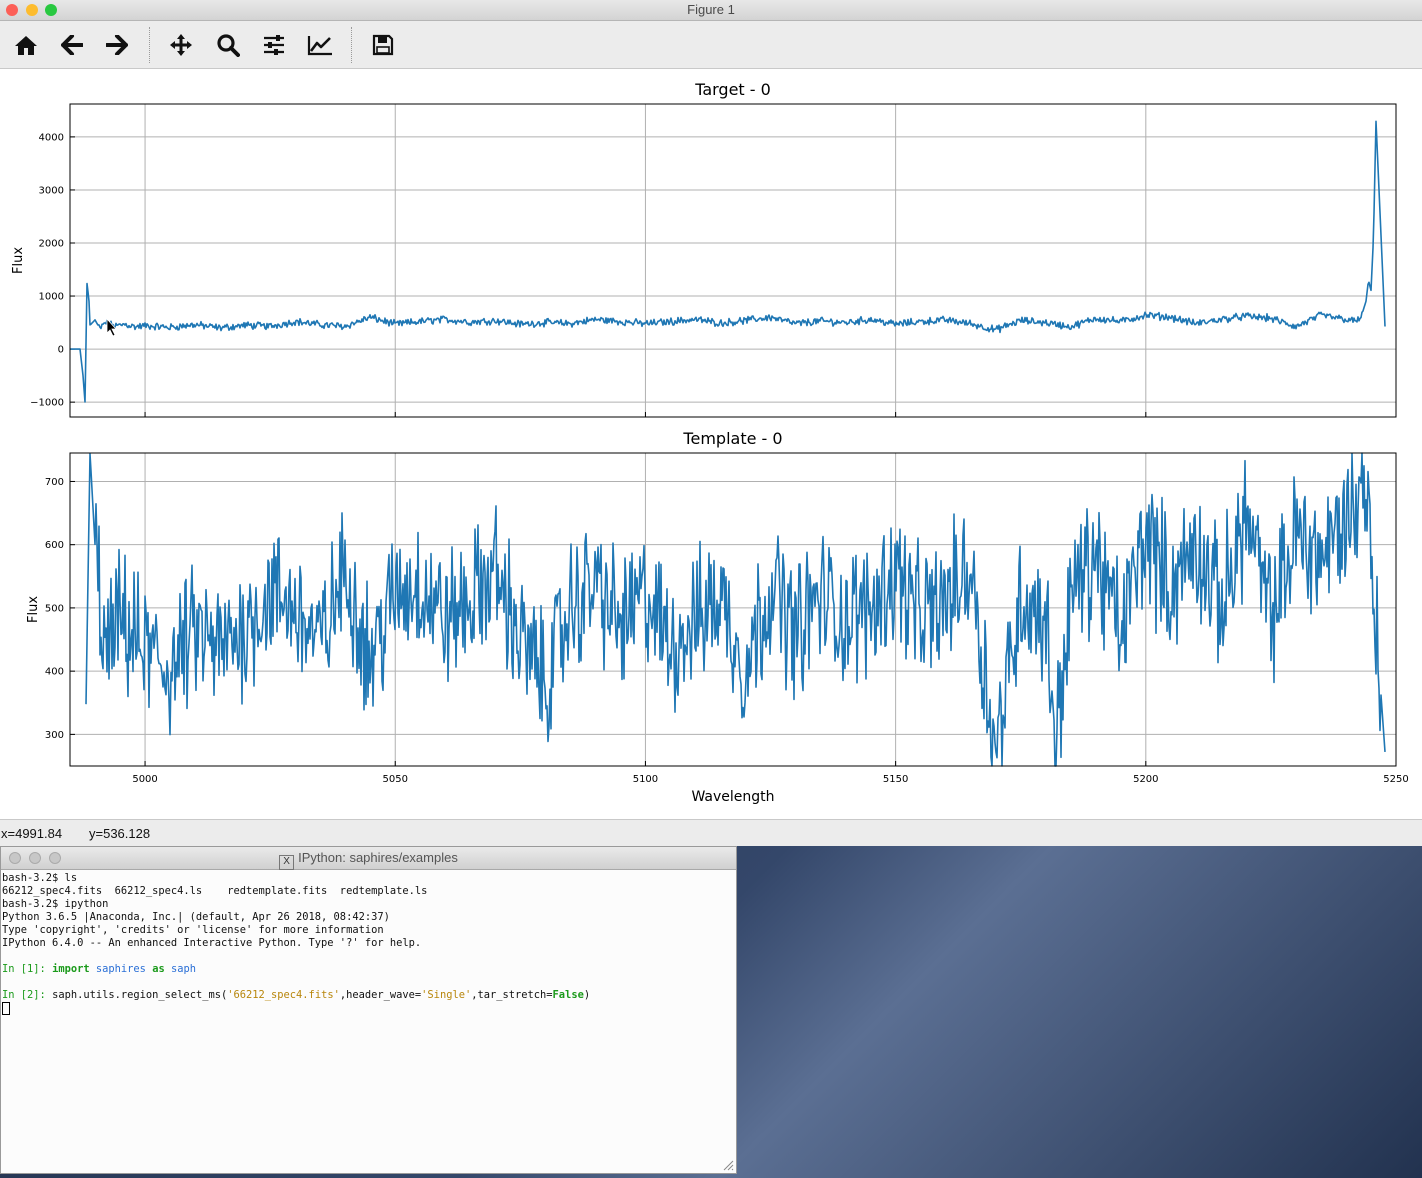 Image resolution: width=1422 pixels, height=1178 pixels. I want to click on y-tick-label: −1000, so click(47, 403).